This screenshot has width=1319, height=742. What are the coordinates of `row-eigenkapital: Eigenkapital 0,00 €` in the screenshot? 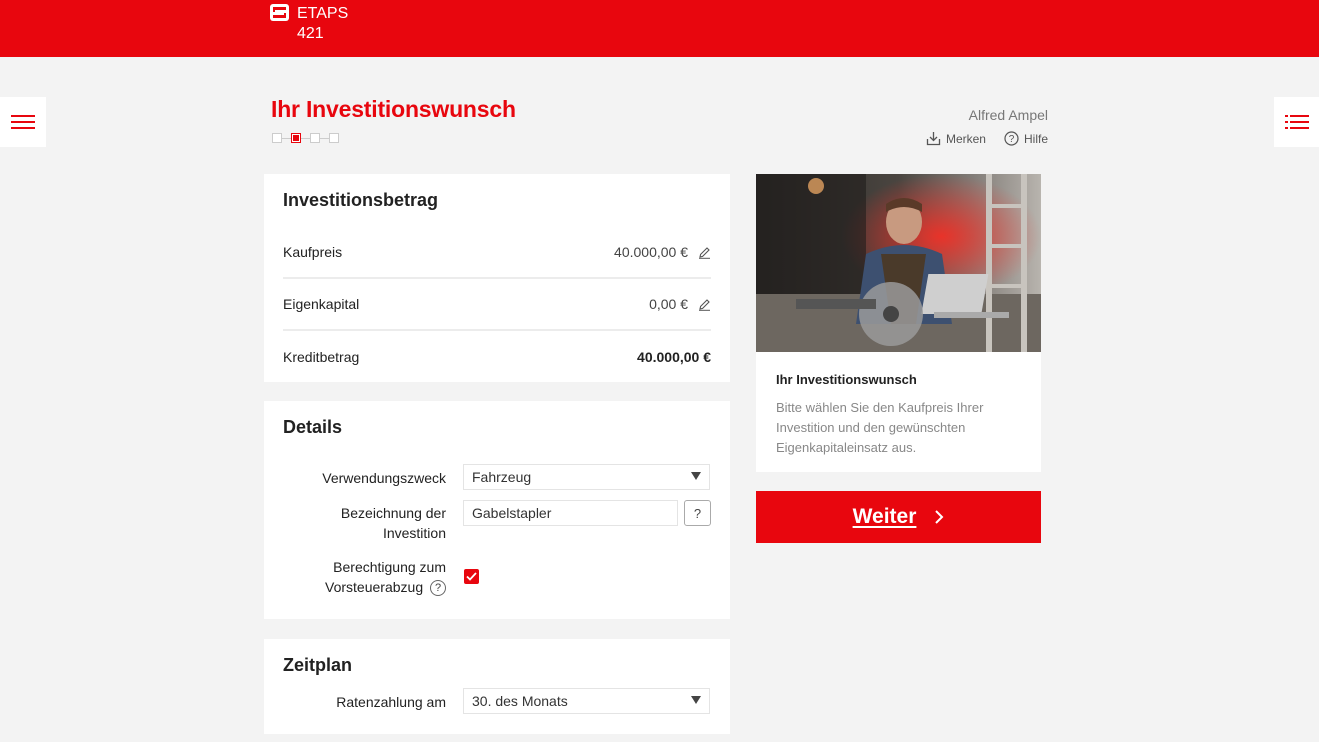 It's located at (497, 304).